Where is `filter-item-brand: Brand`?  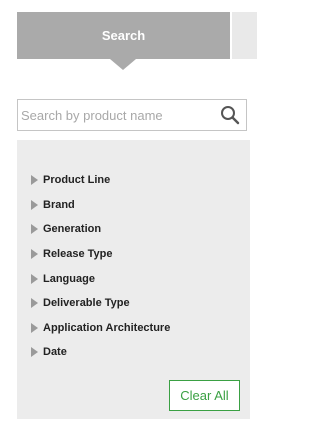
filter-item-brand: Brand is located at coordinates (100, 205).